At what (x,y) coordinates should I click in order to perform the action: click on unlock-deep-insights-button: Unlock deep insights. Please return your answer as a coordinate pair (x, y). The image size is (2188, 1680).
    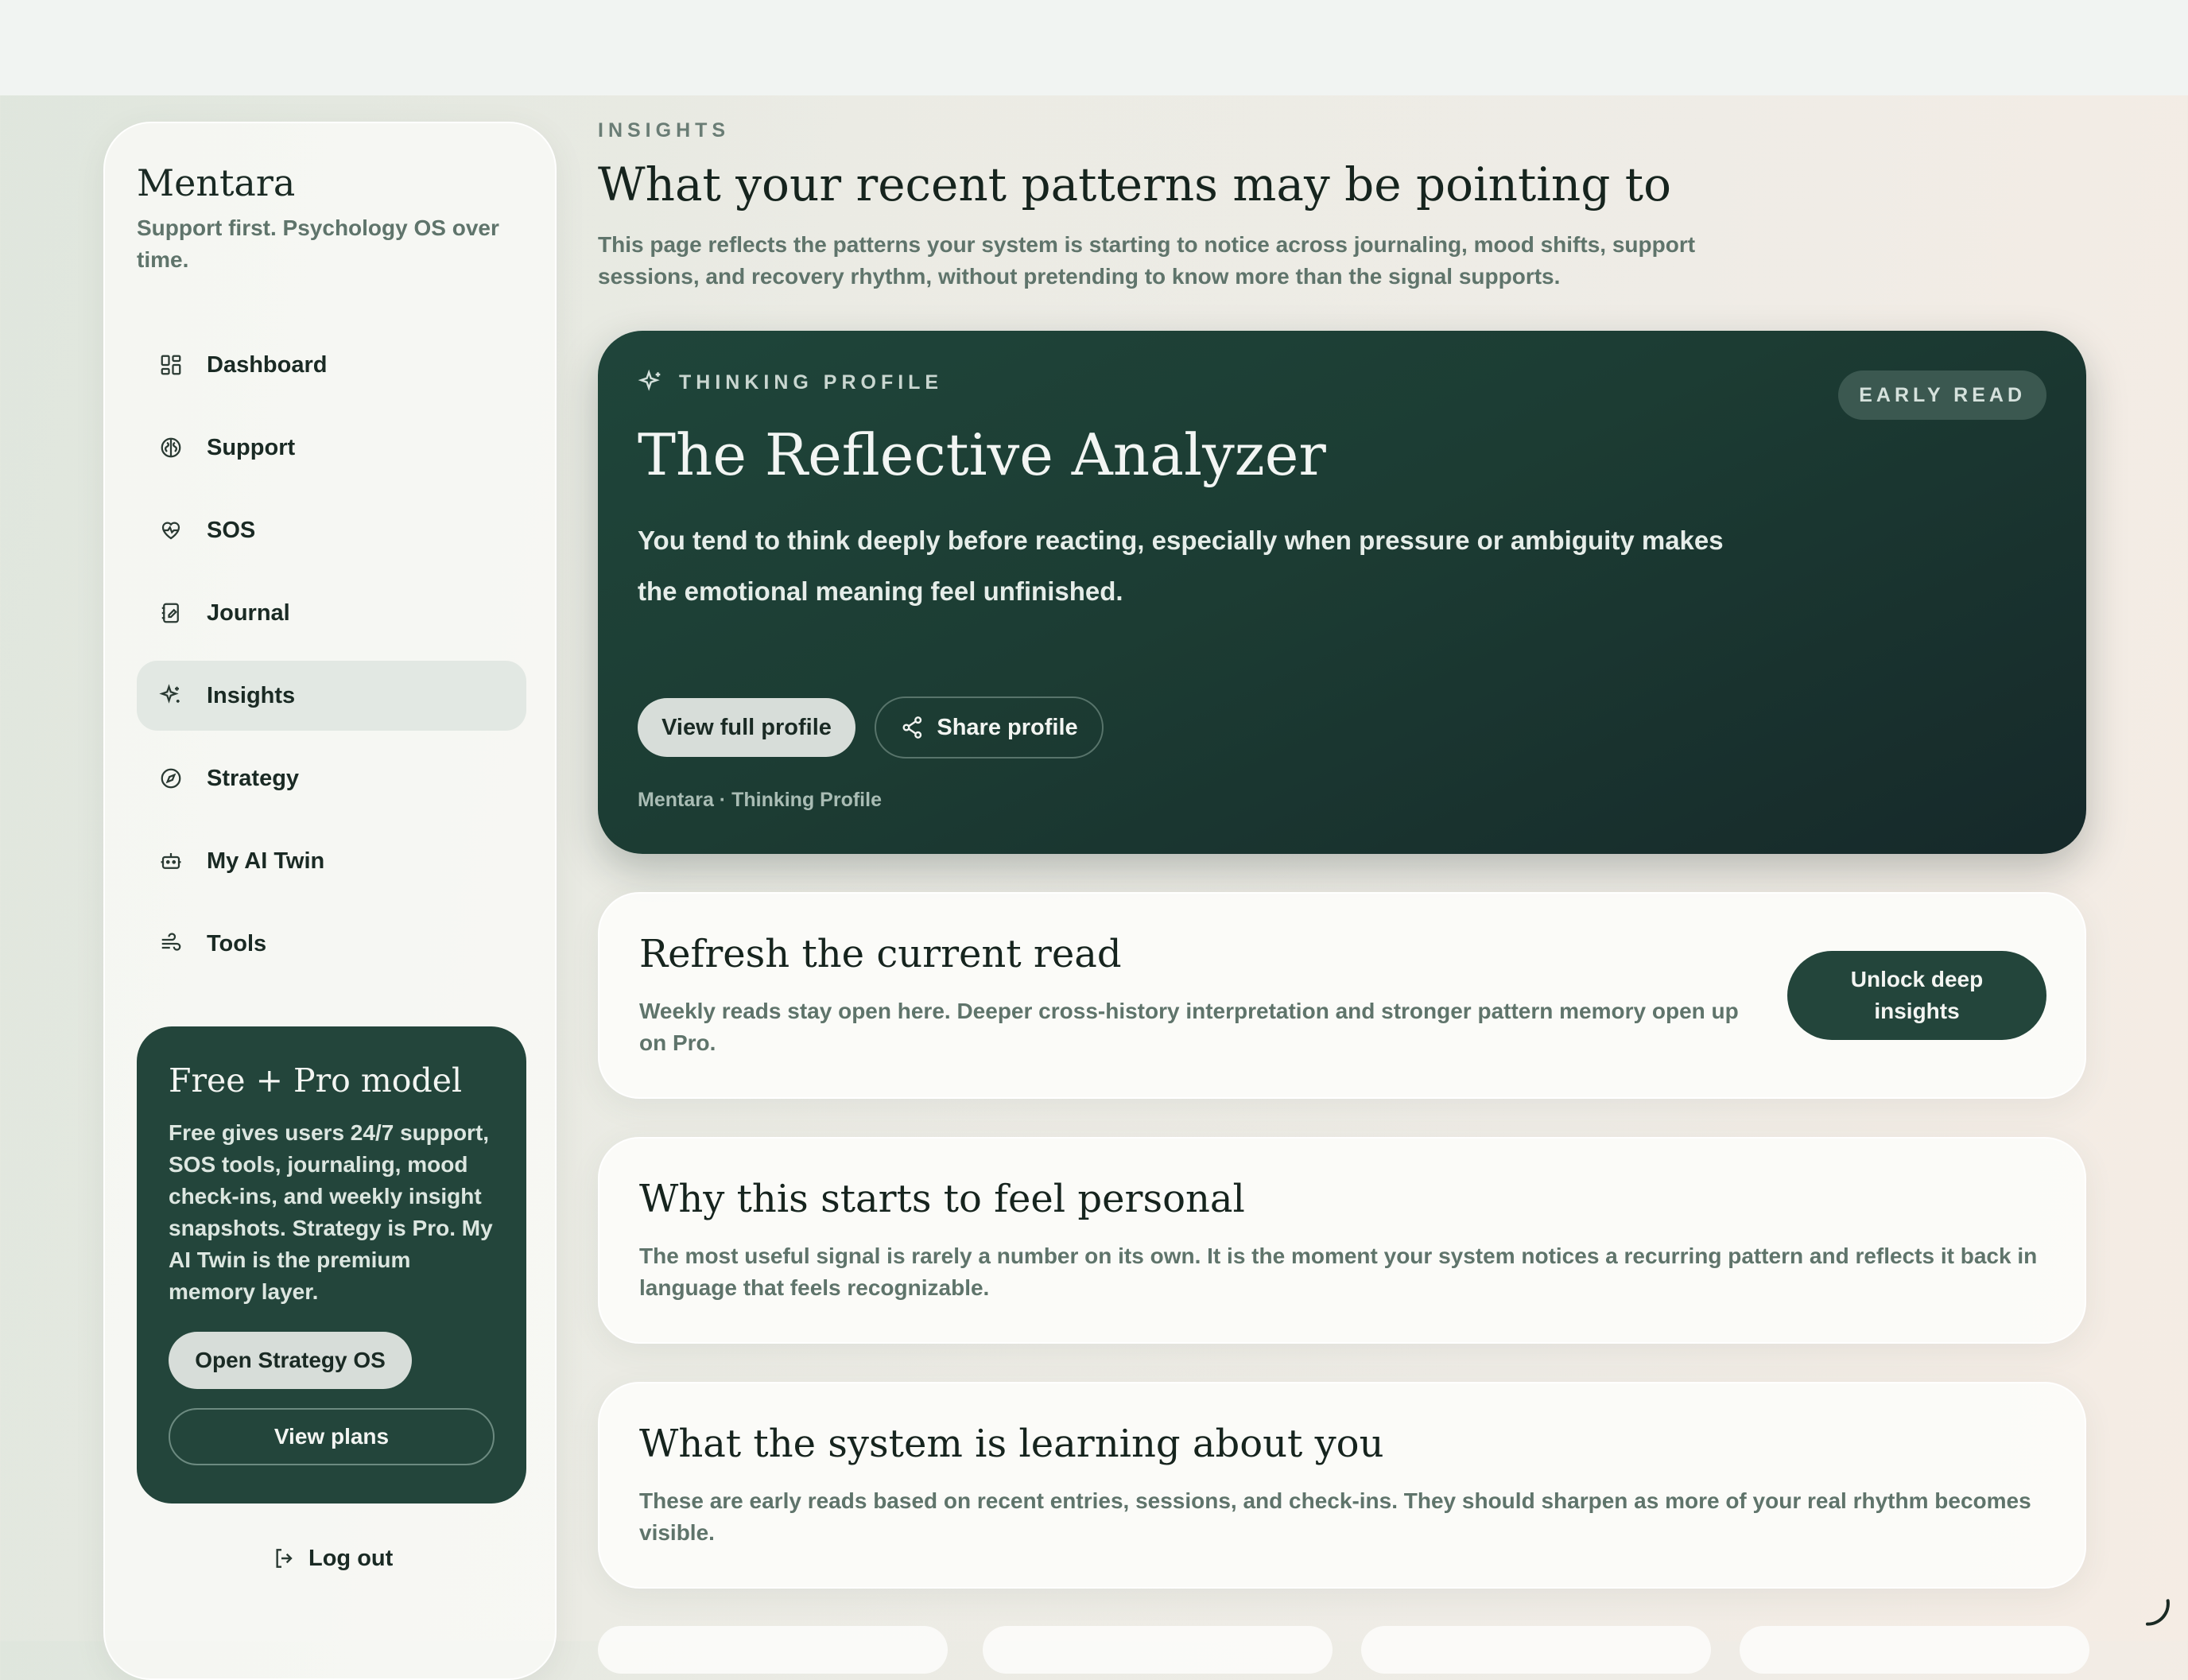
    Looking at the image, I should click on (1916, 995).